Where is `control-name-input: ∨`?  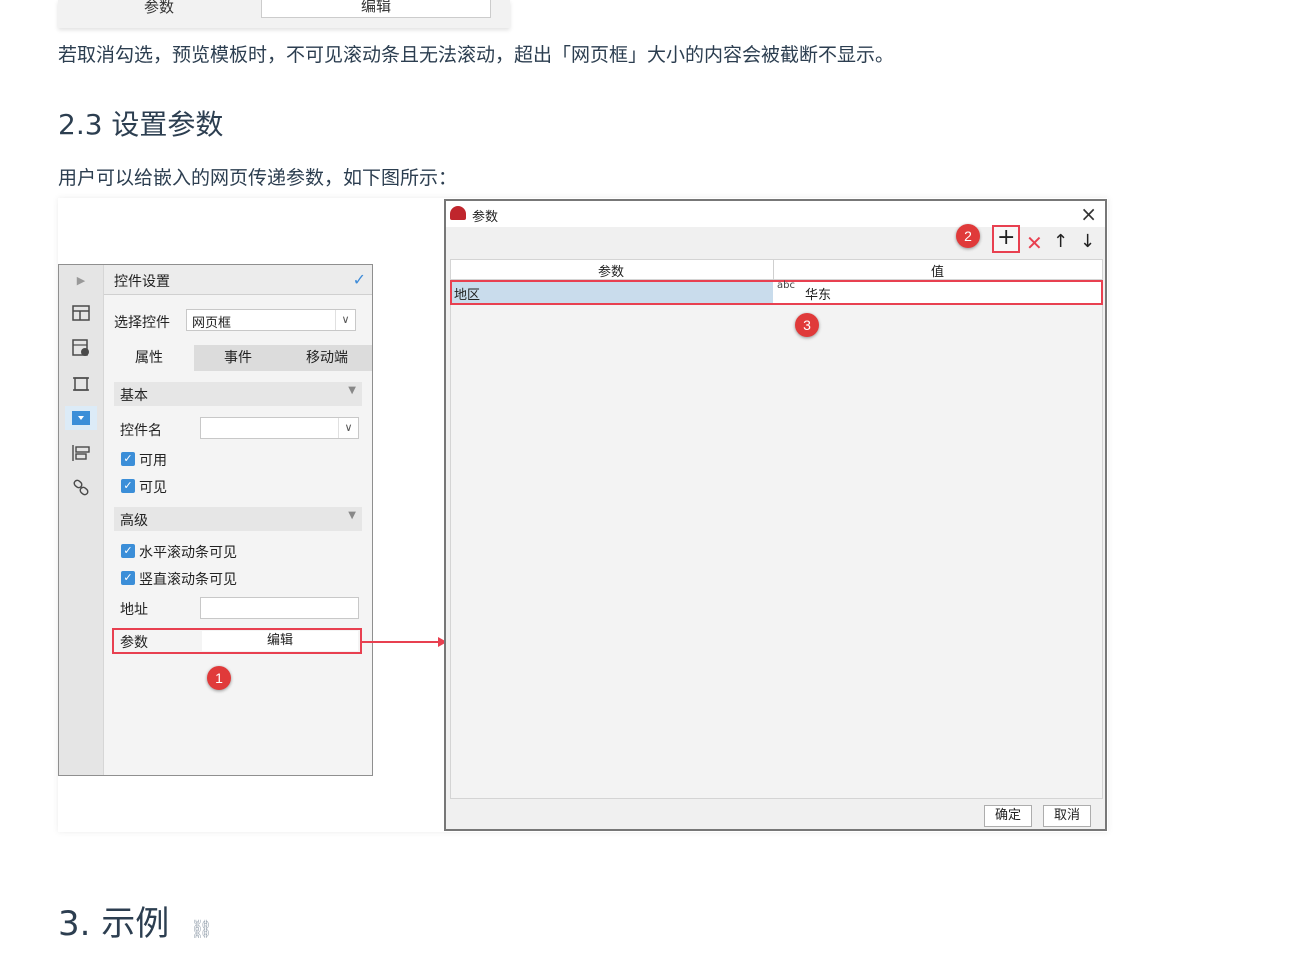
control-name-input: ∨ is located at coordinates (279, 428).